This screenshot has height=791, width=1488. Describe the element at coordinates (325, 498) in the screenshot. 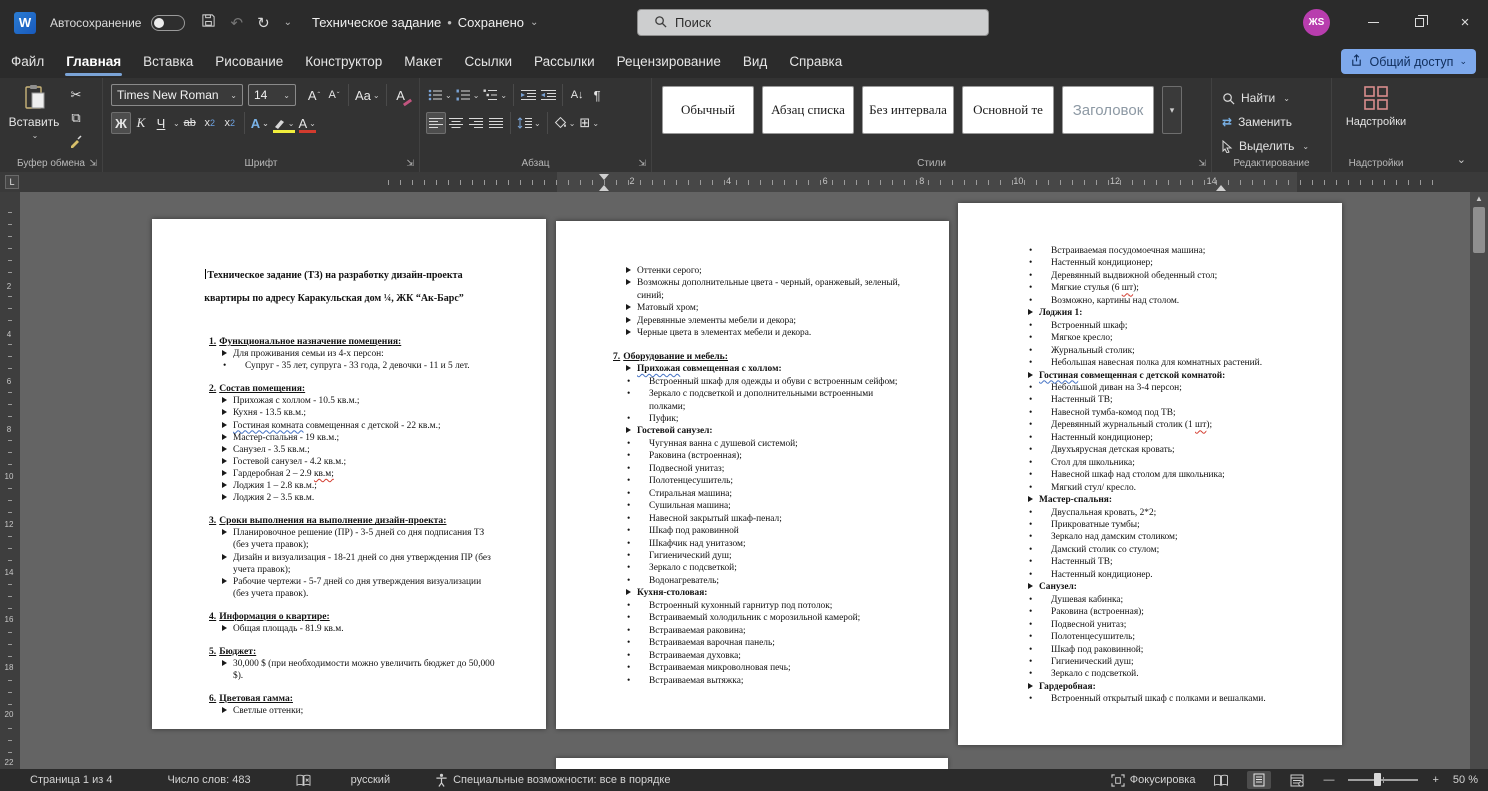

I see `doc-arrow-item: Лоджия 2 – 3.5 кв.м.` at that location.